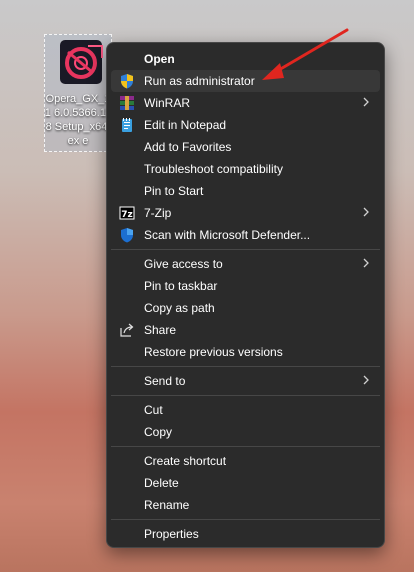 Image resolution: width=414 pixels, height=572 pixels. What do you see at coordinates (188, 147) in the screenshot?
I see `menu-item-label: Add to Favorites` at bounding box center [188, 147].